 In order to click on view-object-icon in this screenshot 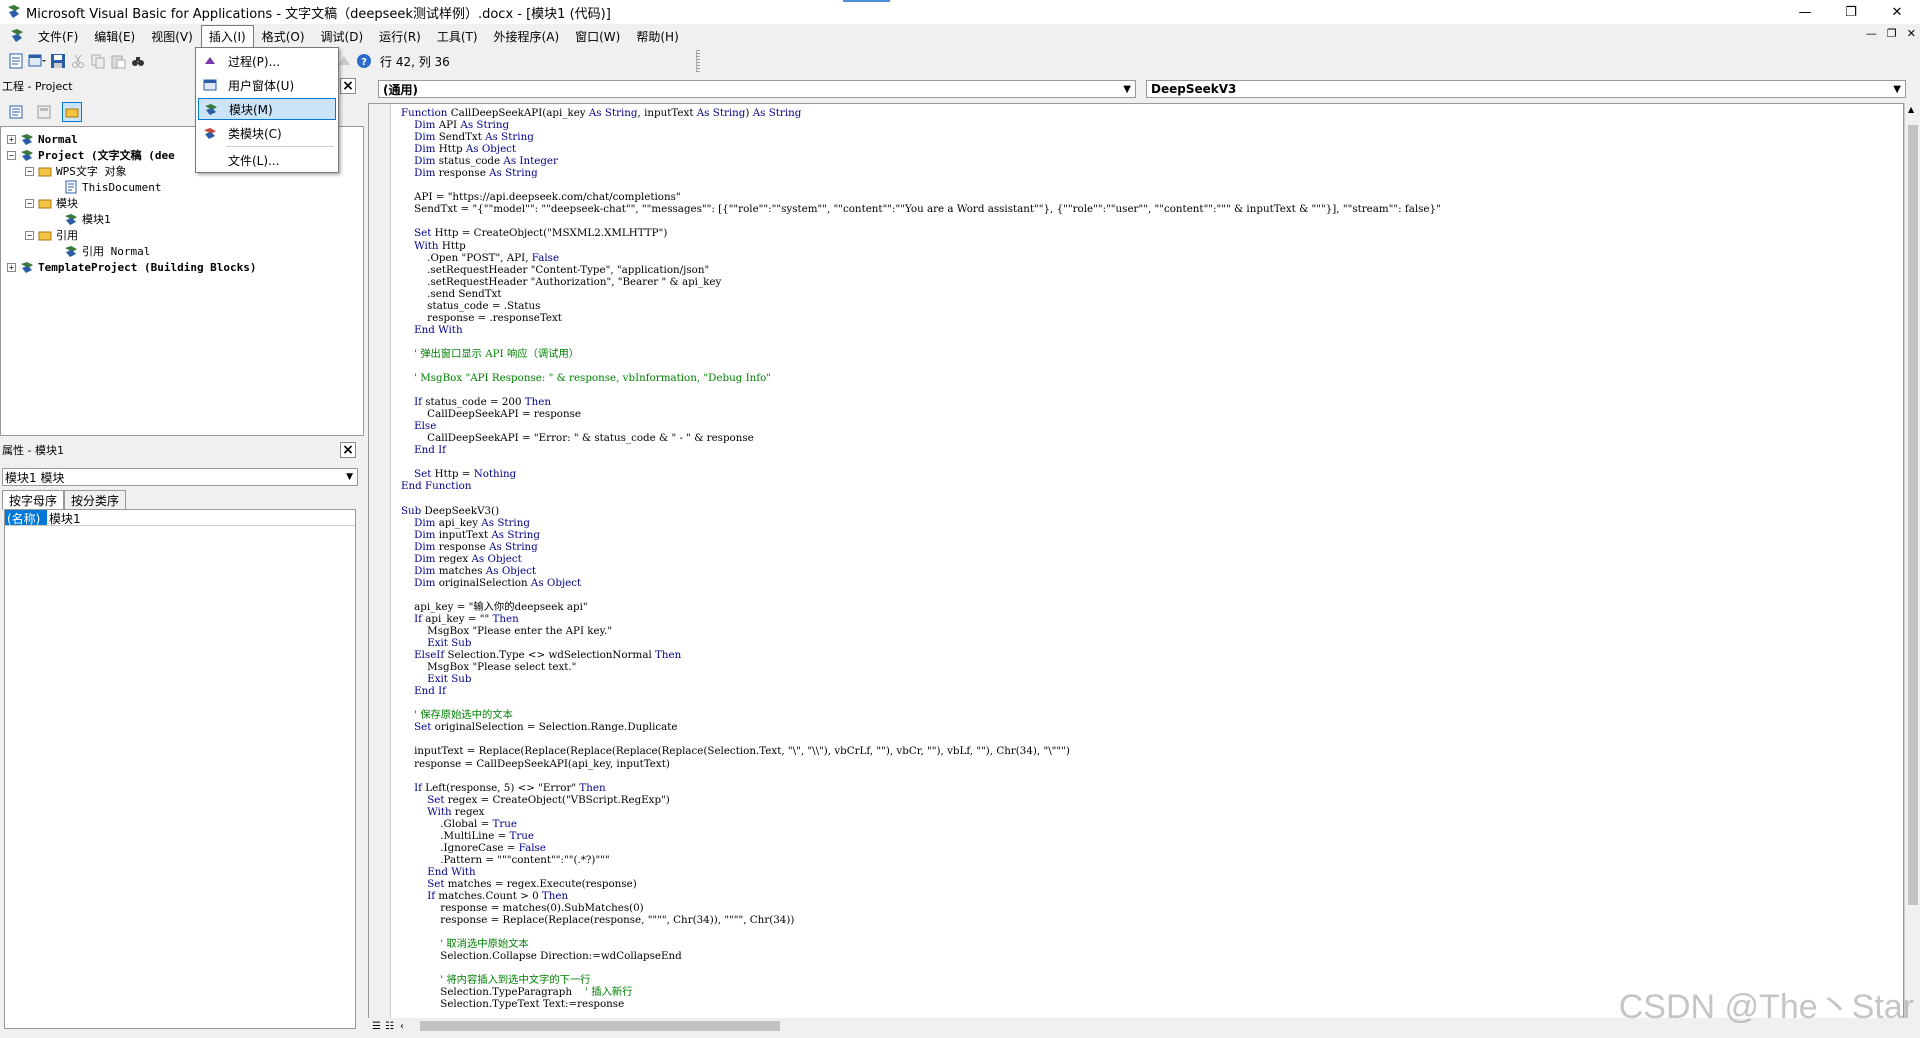, I will do `click(44, 112)`.